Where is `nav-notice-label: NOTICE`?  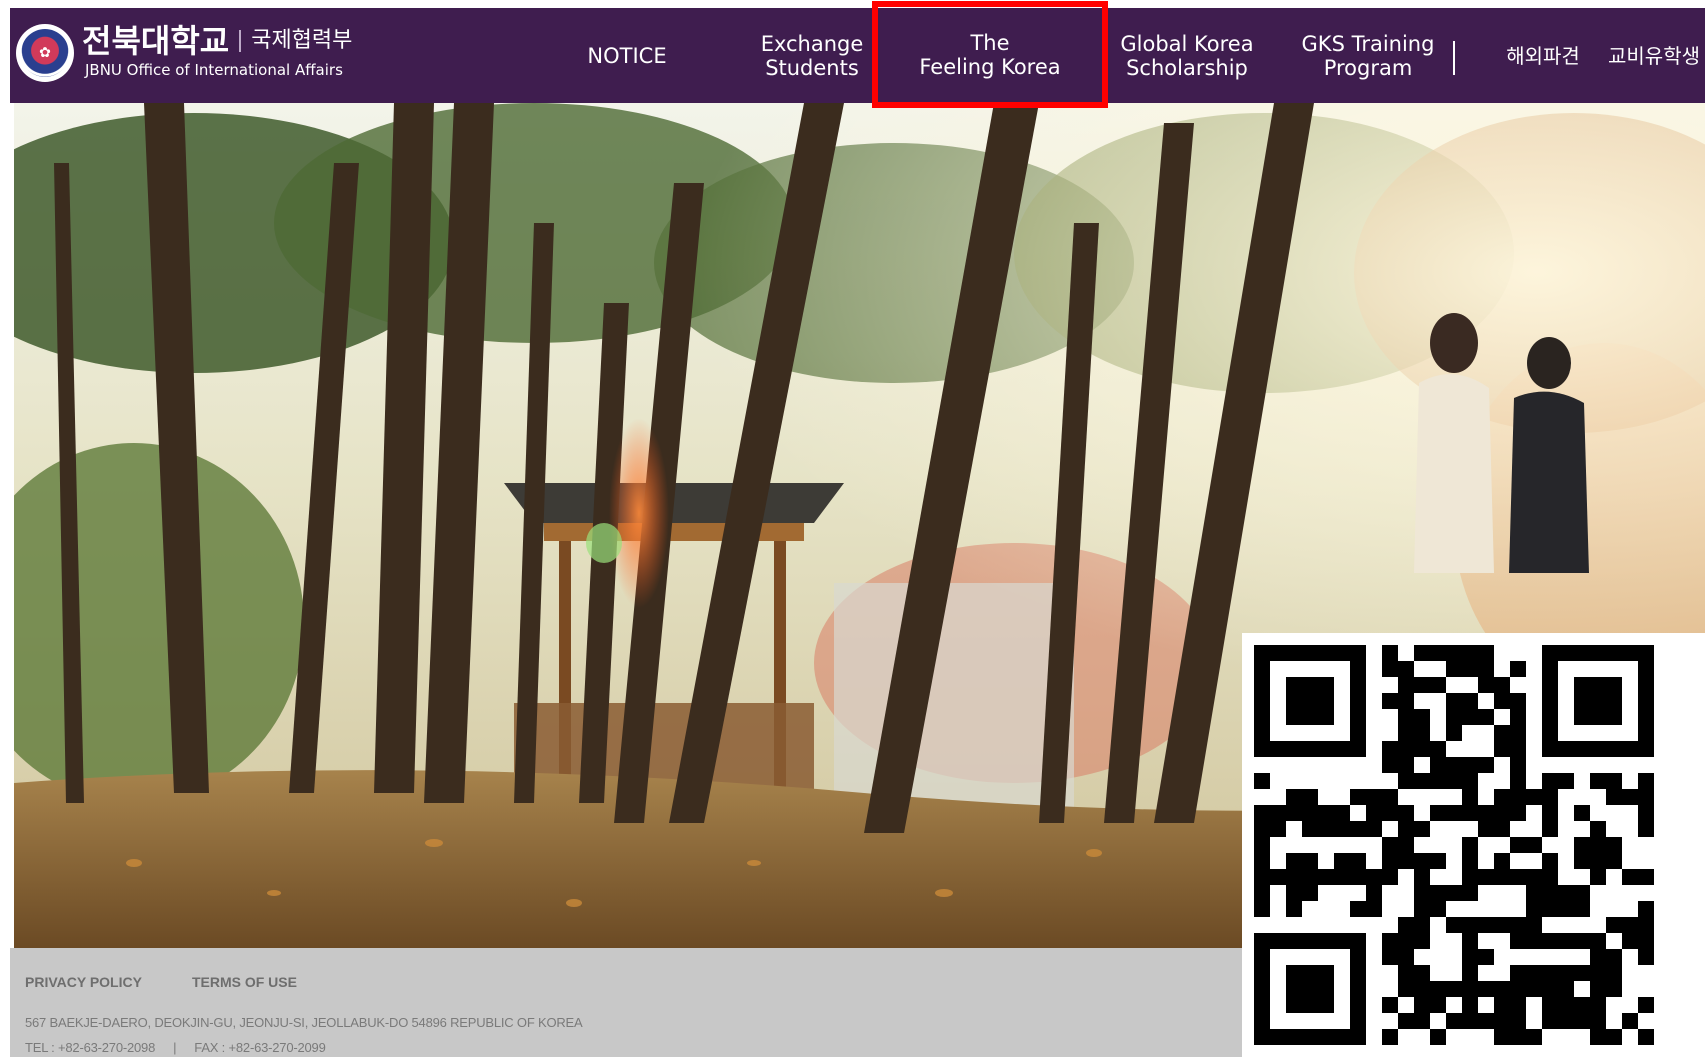 nav-notice-label: NOTICE is located at coordinates (627, 55).